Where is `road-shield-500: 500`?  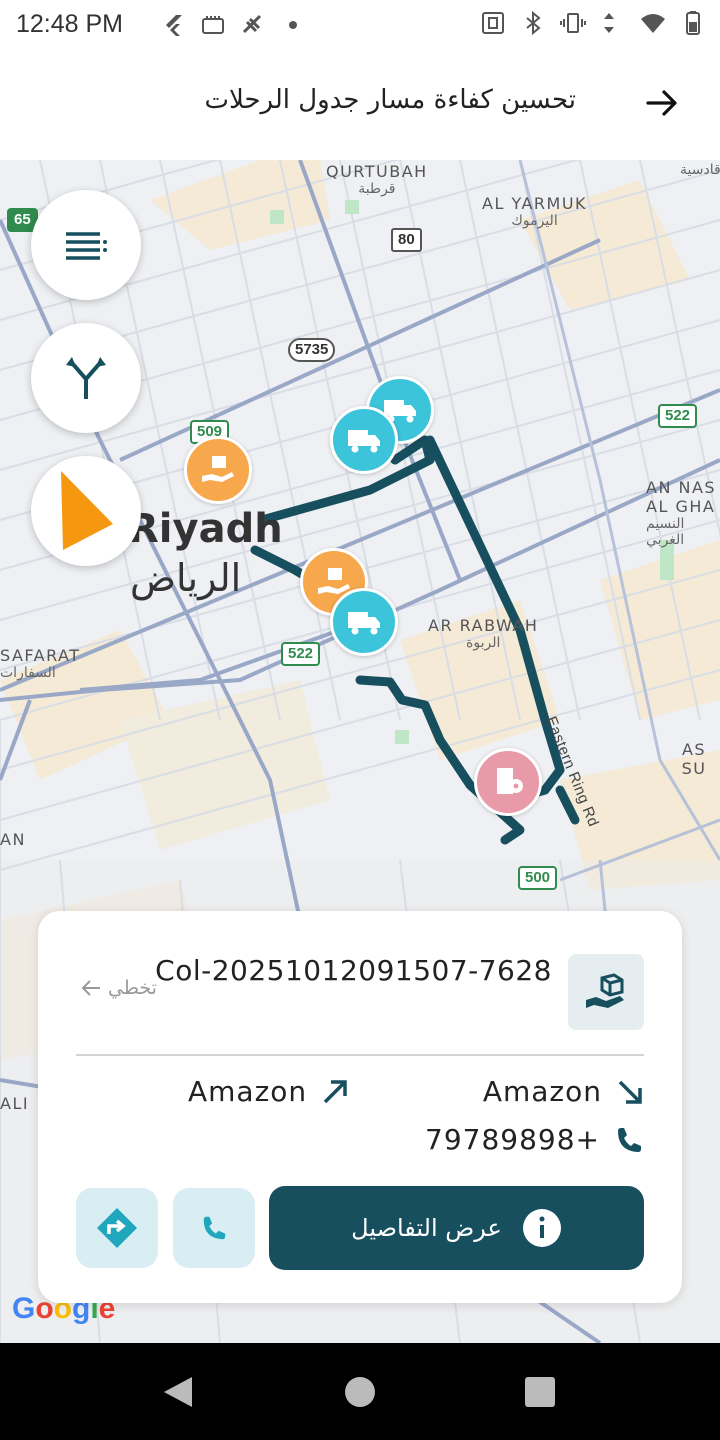 road-shield-500: 500 is located at coordinates (538, 878).